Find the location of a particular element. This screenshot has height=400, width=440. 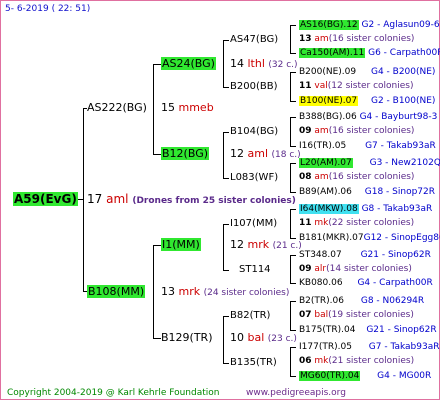

g4-row: B2(TR).06 G8 - N06294R is located at coordinates (362, 301).